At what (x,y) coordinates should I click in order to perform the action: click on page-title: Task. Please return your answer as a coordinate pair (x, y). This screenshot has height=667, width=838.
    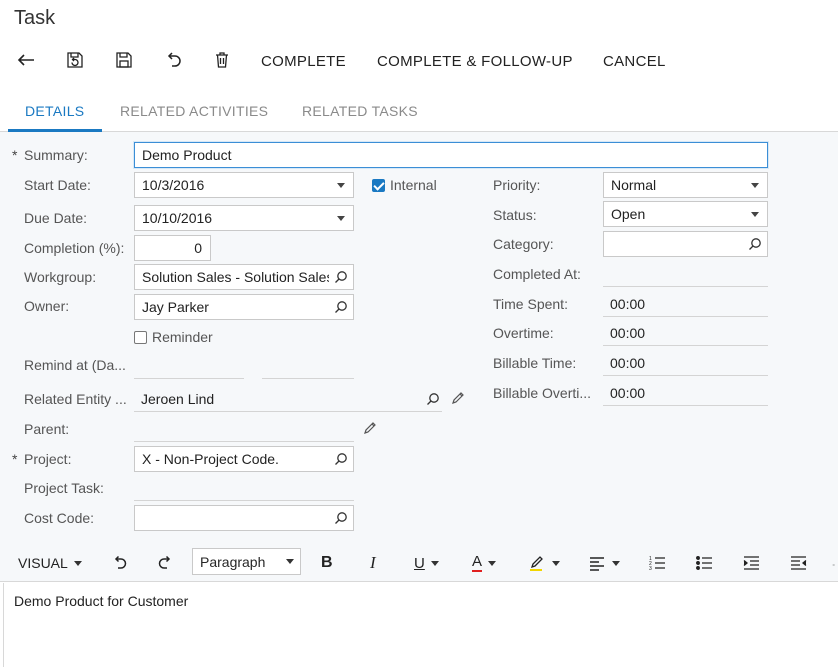
    Looking at the image, I should click on (35, 18).